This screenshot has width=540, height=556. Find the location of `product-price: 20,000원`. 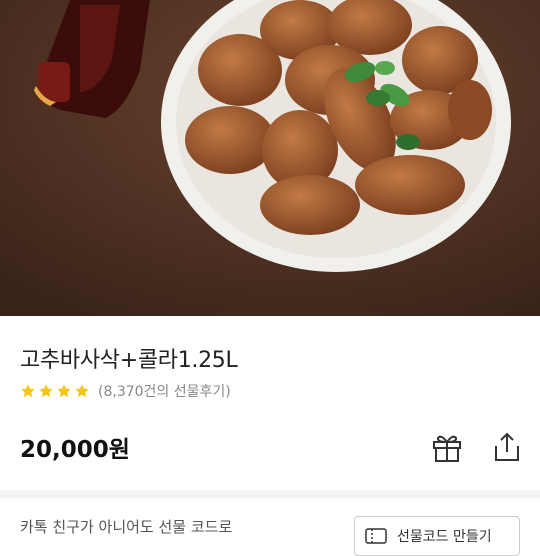

product-price: 20,000원 is located at coordinates (75, 450).